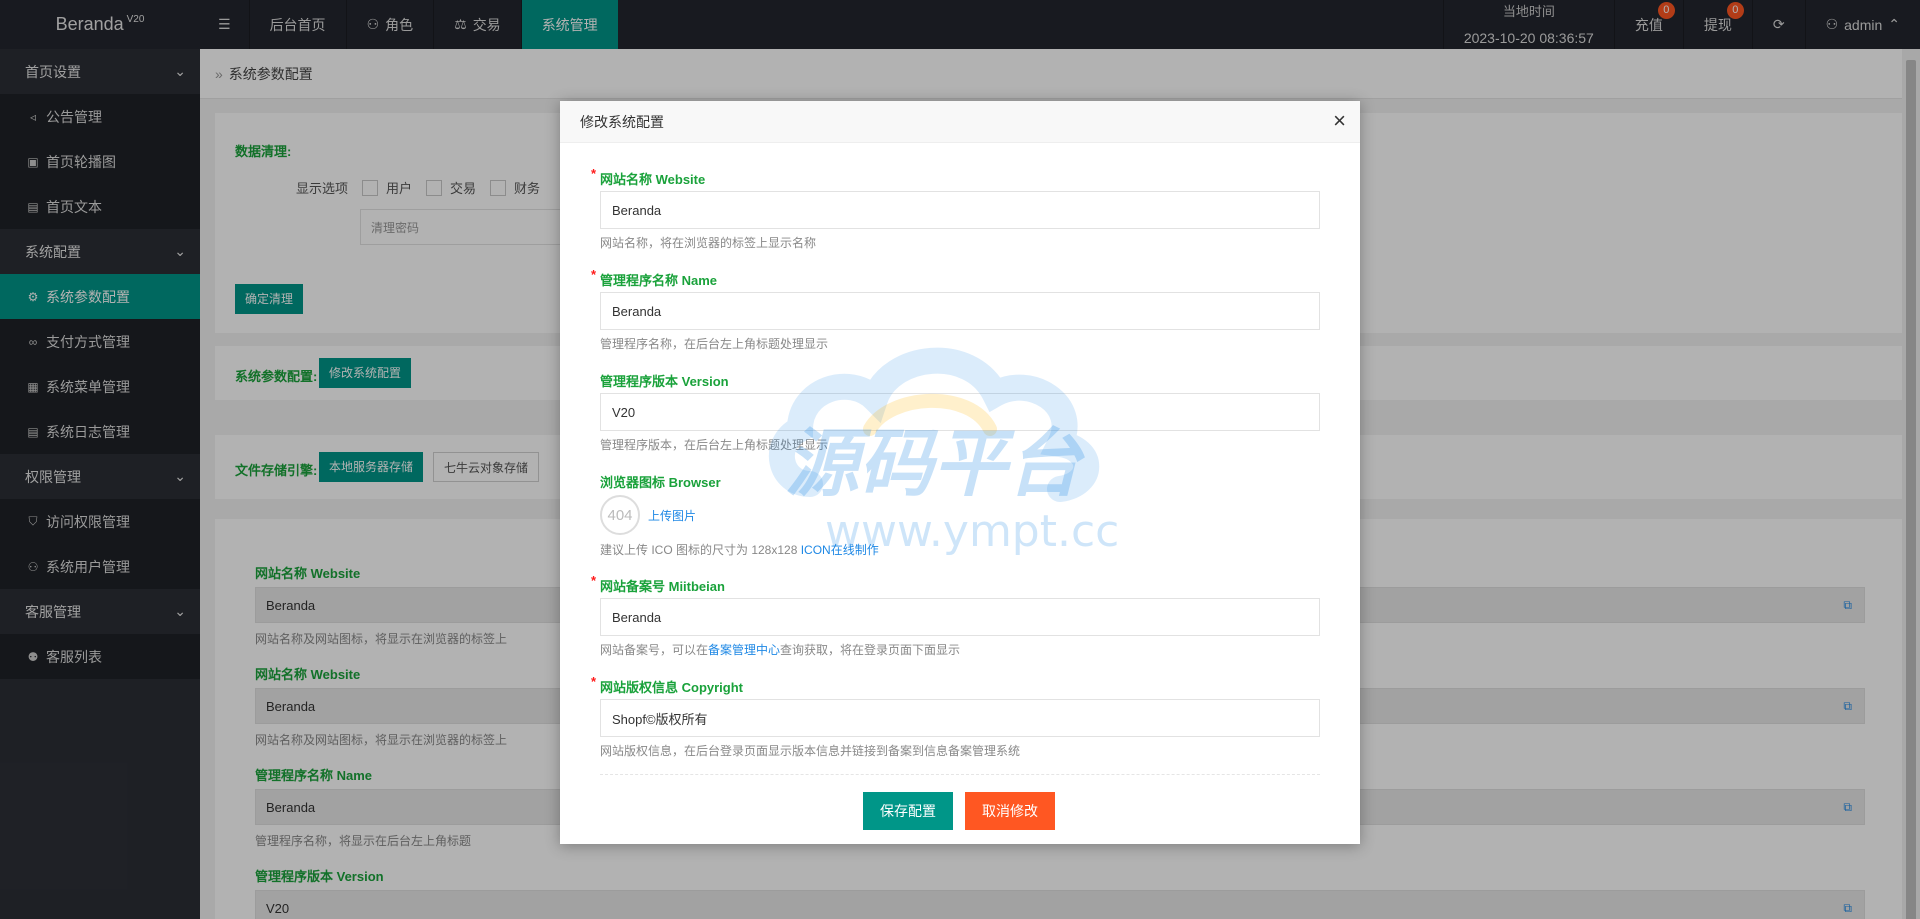 The height and width of the screenshot is (919, 1920). Describe the element at coordinates (840, 550) in the screenshot. I see `icon-online-link: ICON在线制作` at that location.